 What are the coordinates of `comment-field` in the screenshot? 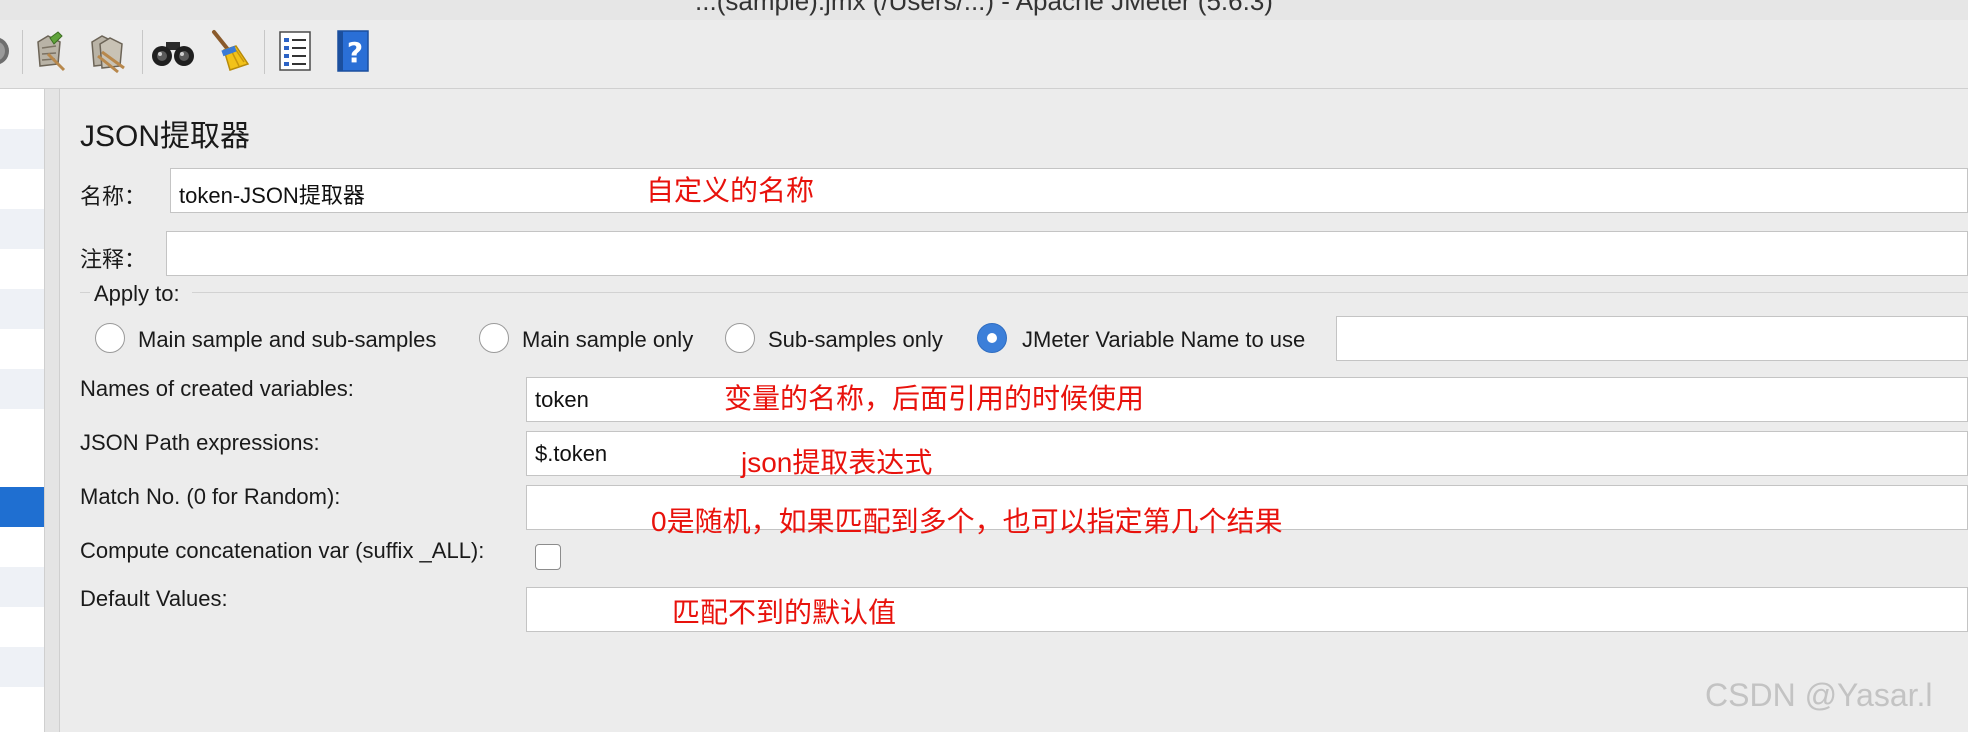 It's located at (1067, 253).